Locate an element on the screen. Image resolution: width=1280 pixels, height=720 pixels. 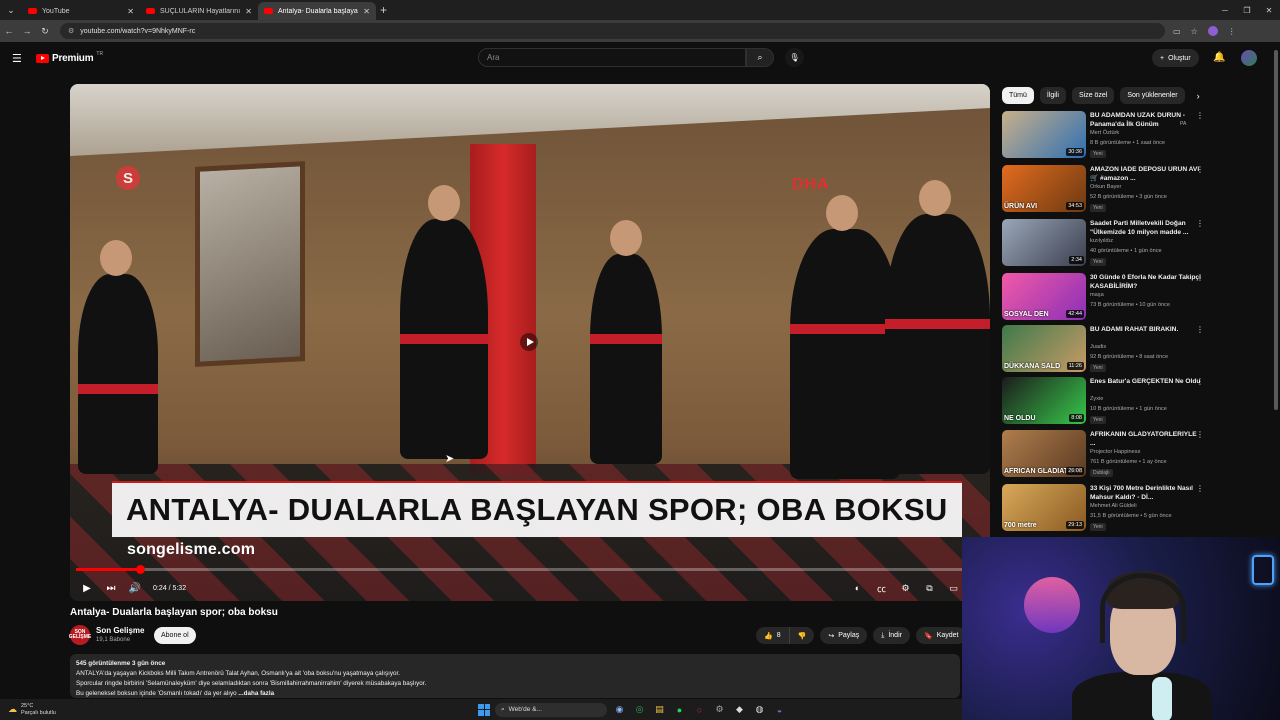
obs-icon: ◍ is located at coordinates (759, 709).